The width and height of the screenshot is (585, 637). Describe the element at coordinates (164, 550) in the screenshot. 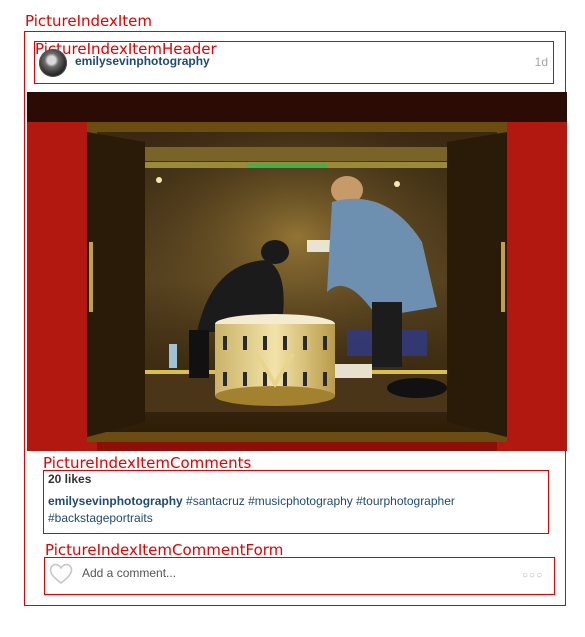

I see `picture-index-item-comment-form-label: PictureIndexItemCommentForm` at that location.